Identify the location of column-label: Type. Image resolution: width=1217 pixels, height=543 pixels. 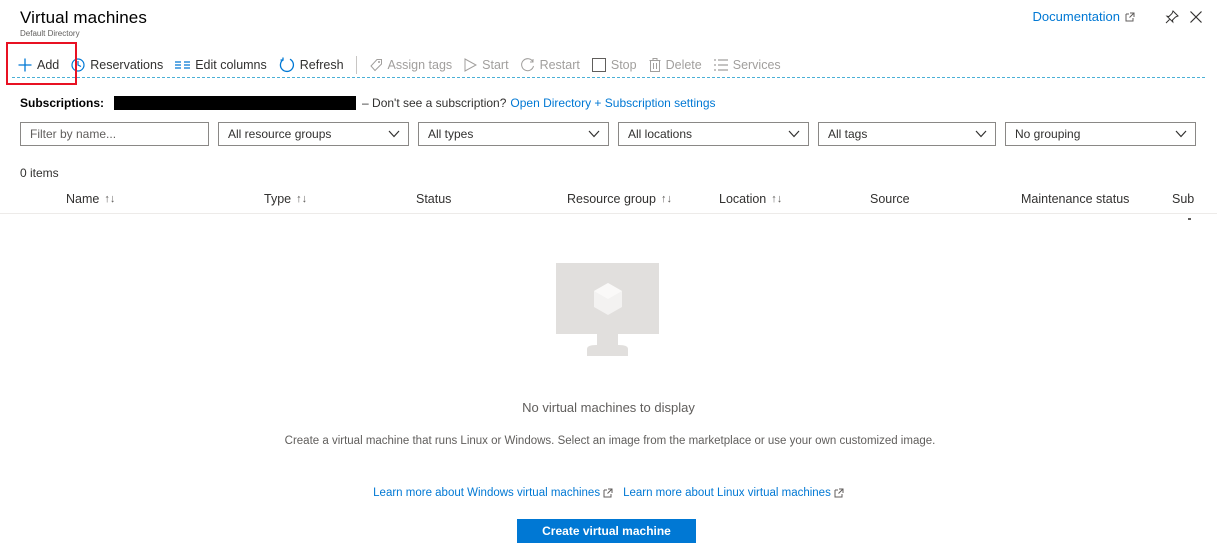
(278, 199).